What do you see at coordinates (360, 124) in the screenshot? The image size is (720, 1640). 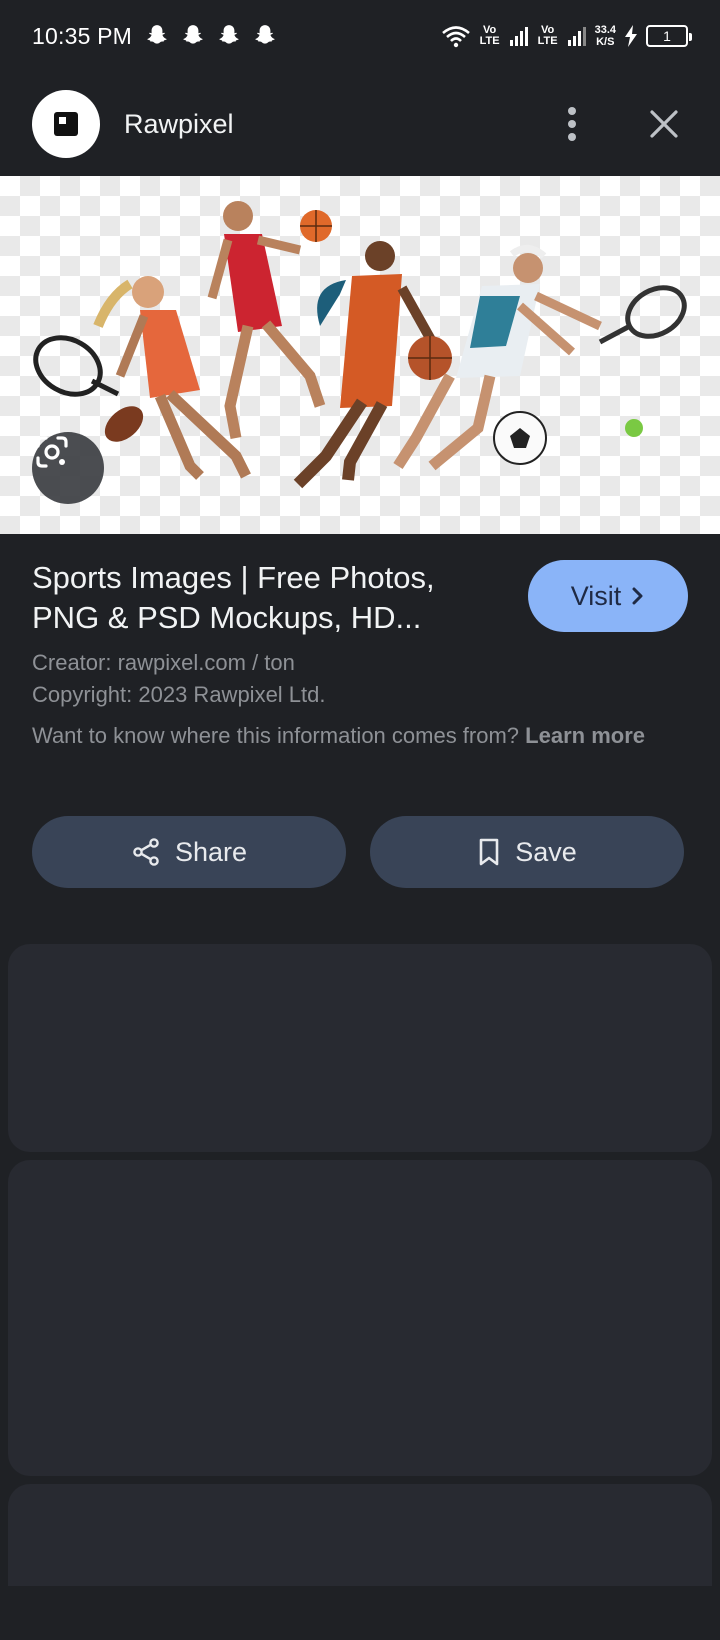 I see `source-header: Rawpixel` at bounding box center [360, 124].